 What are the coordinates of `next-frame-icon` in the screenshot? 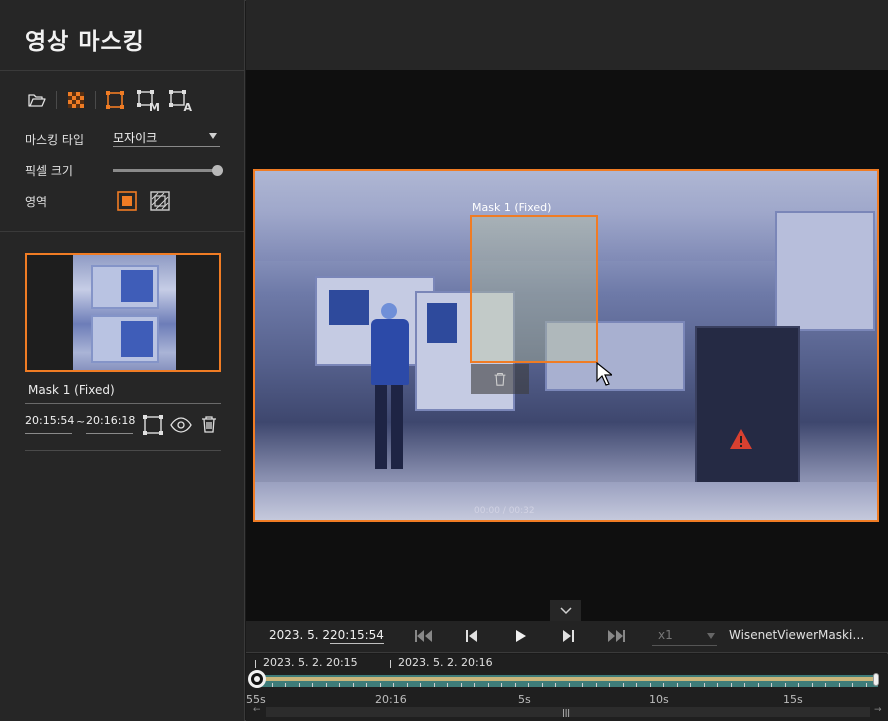 It's located at (568, 636).